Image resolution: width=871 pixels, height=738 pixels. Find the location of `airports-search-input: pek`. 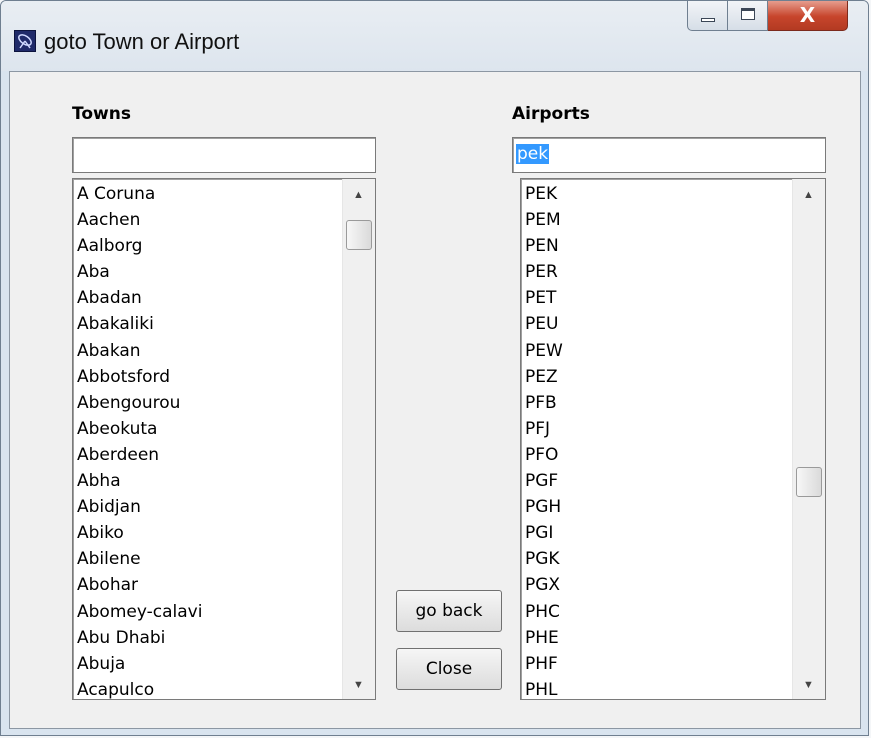

airports-search-input: pek is located at coordinates (669, 155).